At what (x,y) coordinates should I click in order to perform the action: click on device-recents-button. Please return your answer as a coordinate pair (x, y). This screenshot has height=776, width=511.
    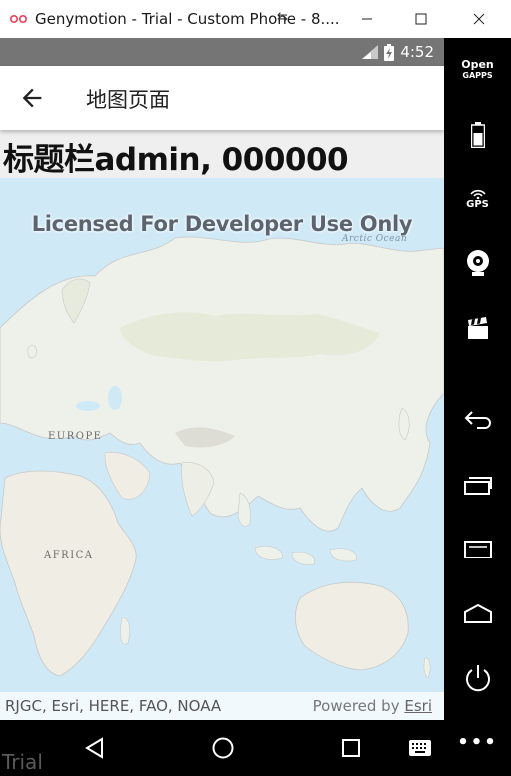
    Looking at the image, I should click on (477, 485).